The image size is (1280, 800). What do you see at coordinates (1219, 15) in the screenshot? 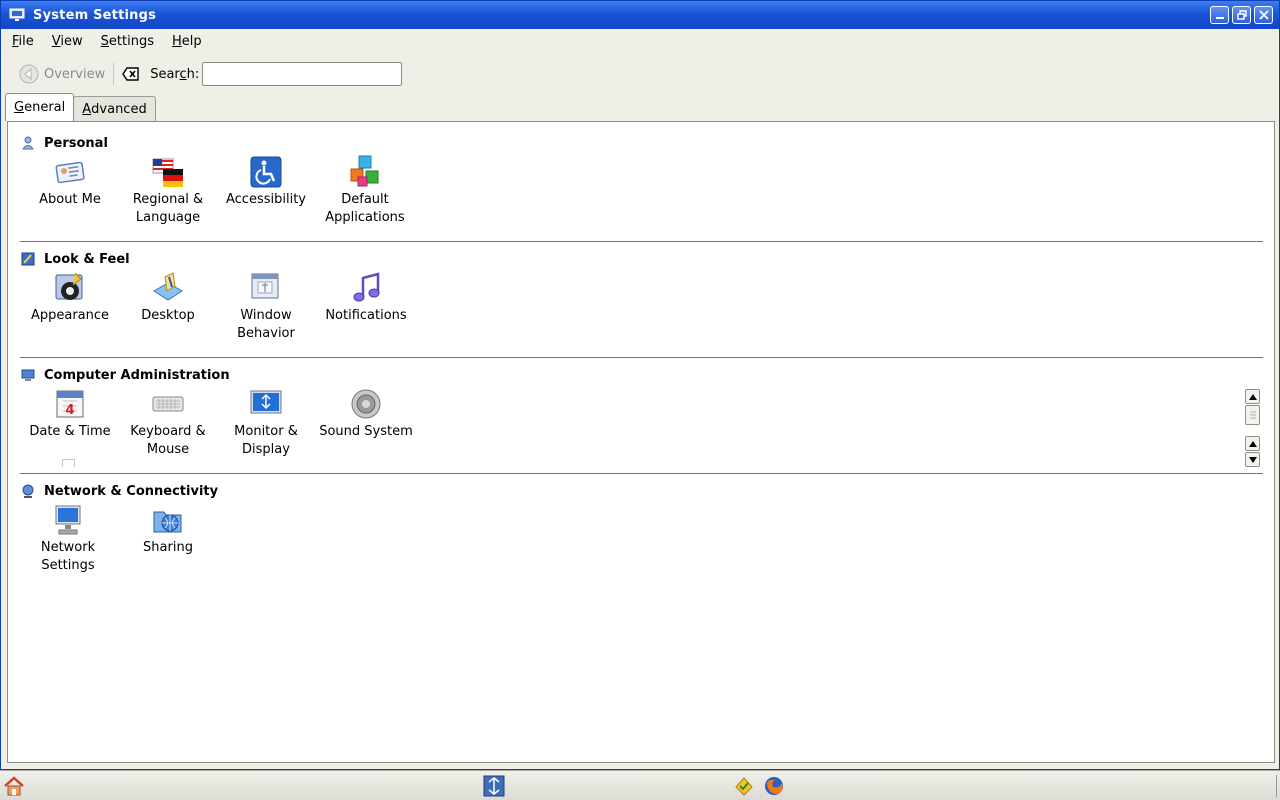
I see `minimize-button` at bounding box center [1219, 15].